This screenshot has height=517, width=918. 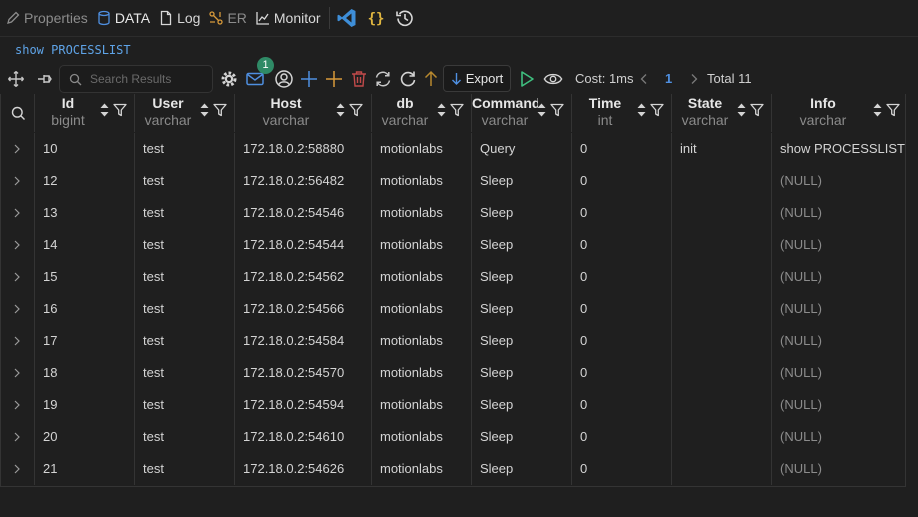 I want to click on cell-host: 172.18.0.2:54544, so click(x=302, y=245).